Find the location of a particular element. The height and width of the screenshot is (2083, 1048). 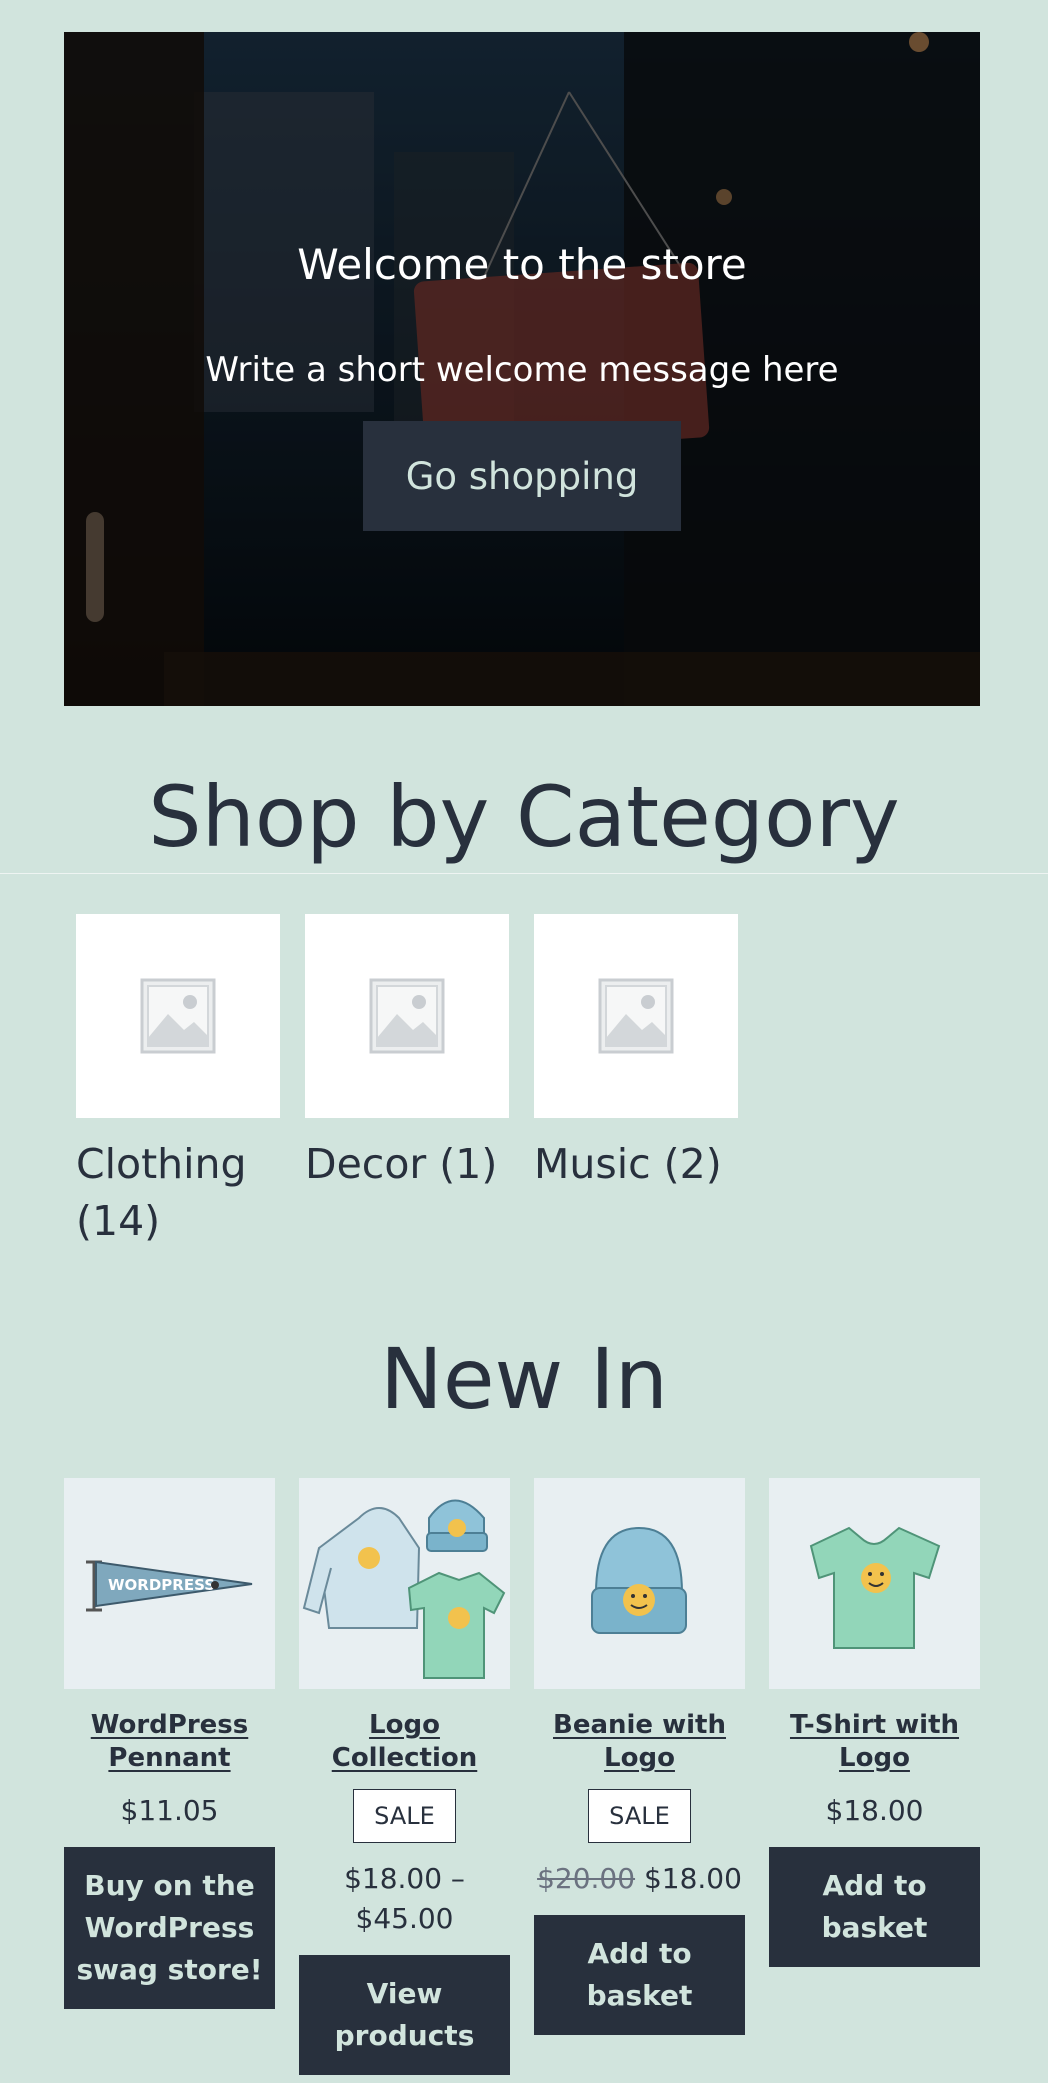

product-price: $11.05 is located at coordinates (169, 1810).